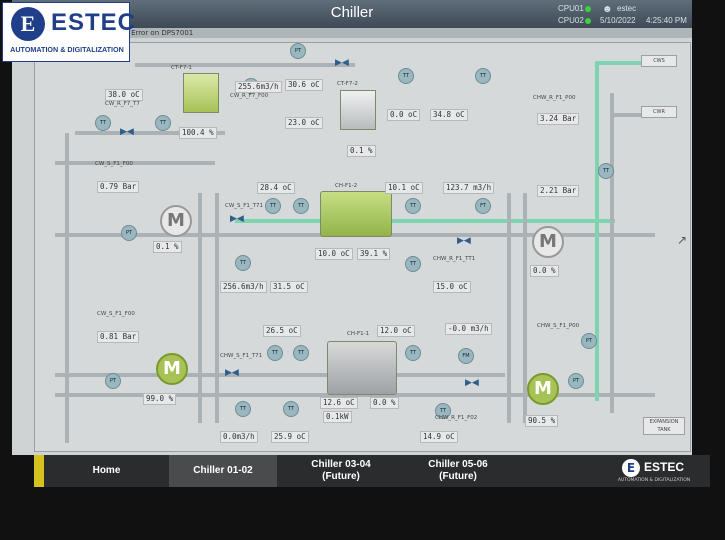  What do you see at coordinates (396, 331) in the screenshot?
I see `value-display: 12.0 oC` at bounding box center [396, 331].